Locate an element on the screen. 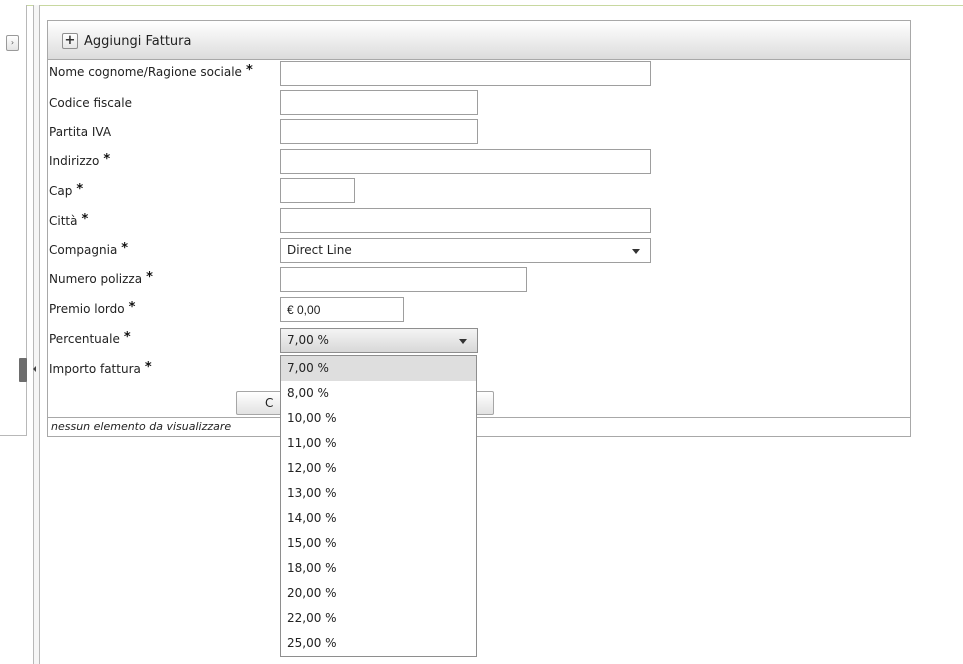  indirizzo-label-text: Indirizzo is located at coordinates (74, 161).